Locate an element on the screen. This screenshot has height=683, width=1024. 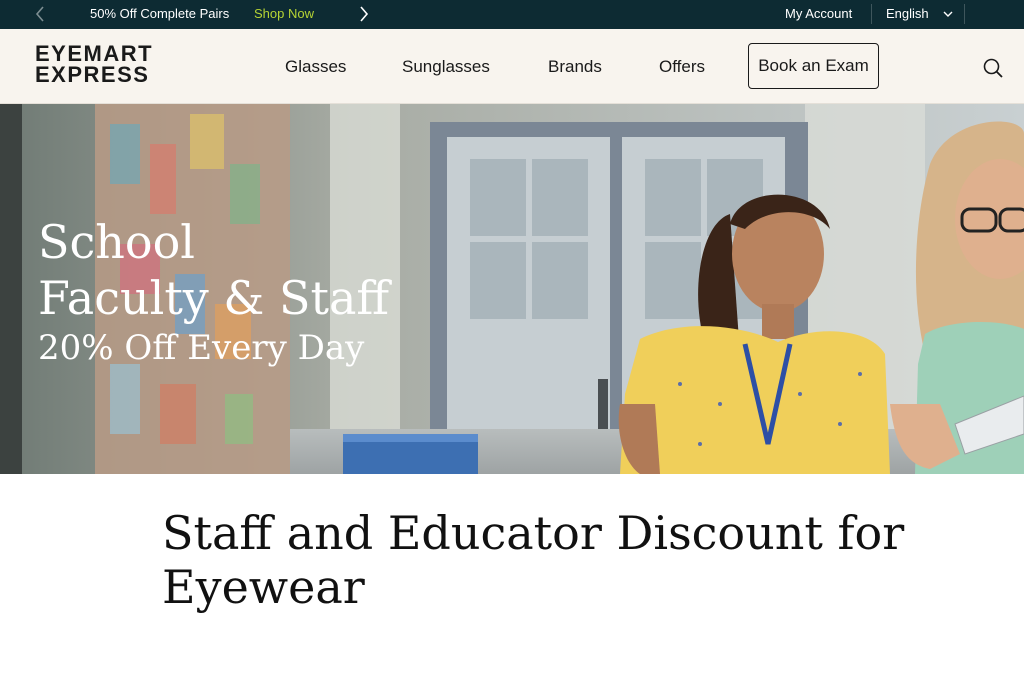
language-select: English is located at coordinates (907, 13).